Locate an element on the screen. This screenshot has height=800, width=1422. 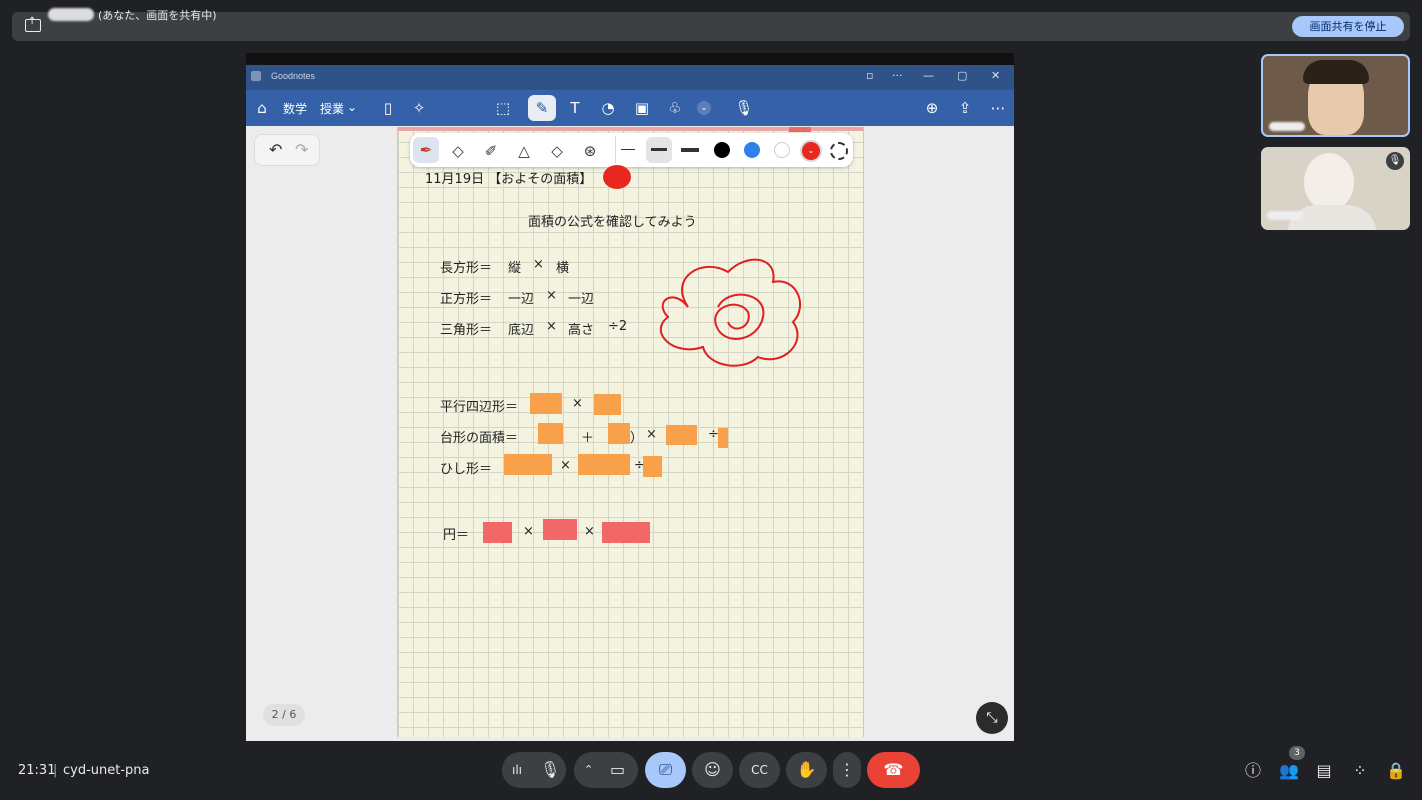
participant-tile-2: 🎙 is located at coordinates (1335, 188).